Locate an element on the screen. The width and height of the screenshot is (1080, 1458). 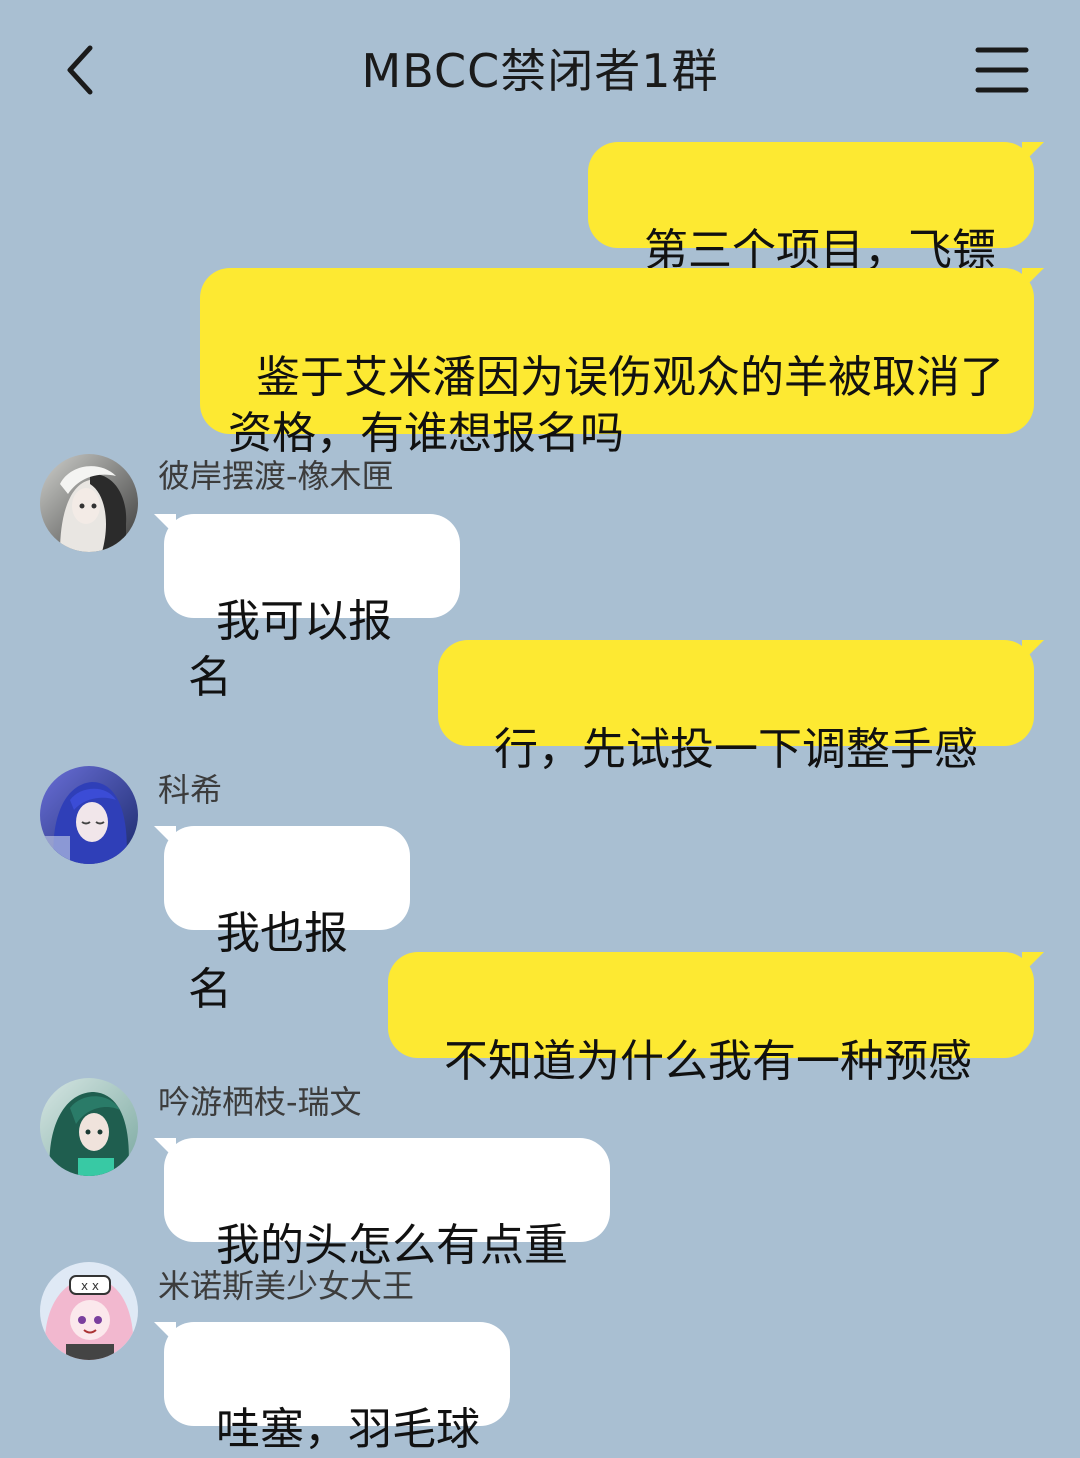
menu-button is located at coordinates (1001, 70).